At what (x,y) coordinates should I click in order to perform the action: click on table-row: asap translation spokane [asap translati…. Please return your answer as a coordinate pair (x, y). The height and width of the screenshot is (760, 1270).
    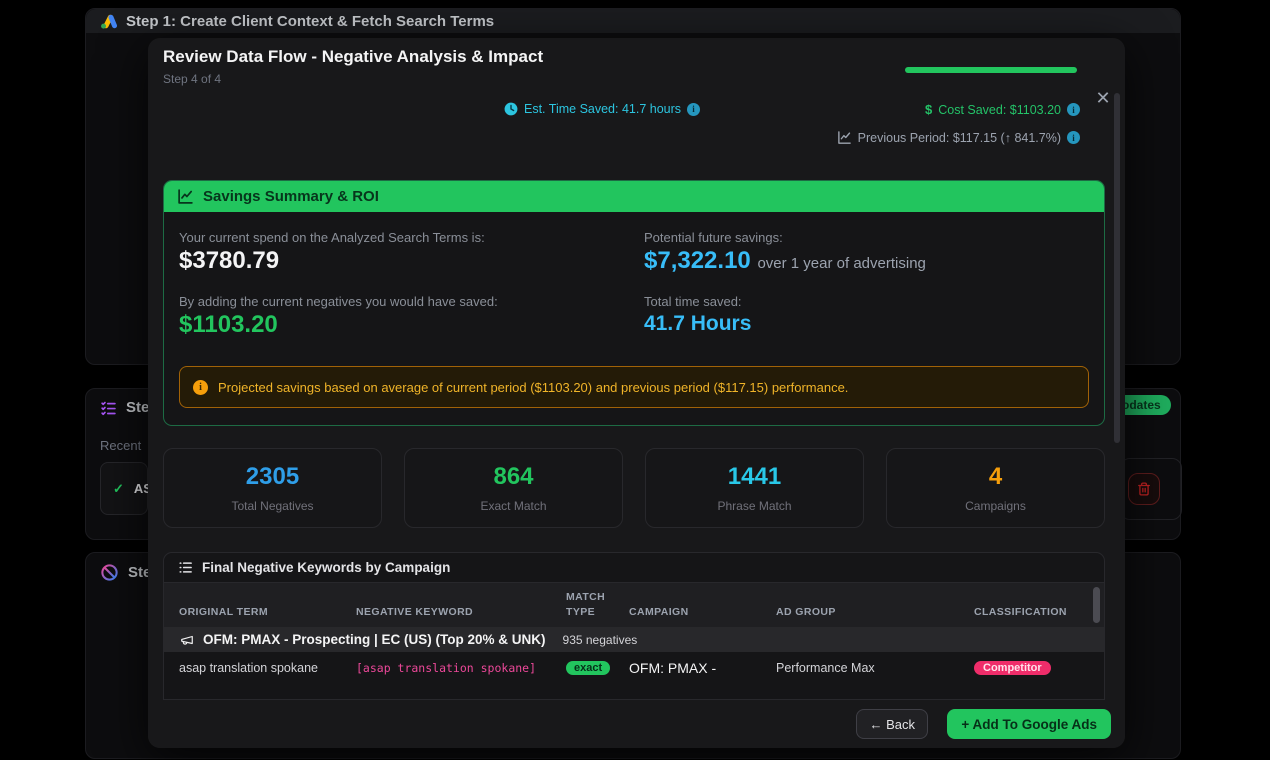
    Looking at the image, I should click on (634, 667).